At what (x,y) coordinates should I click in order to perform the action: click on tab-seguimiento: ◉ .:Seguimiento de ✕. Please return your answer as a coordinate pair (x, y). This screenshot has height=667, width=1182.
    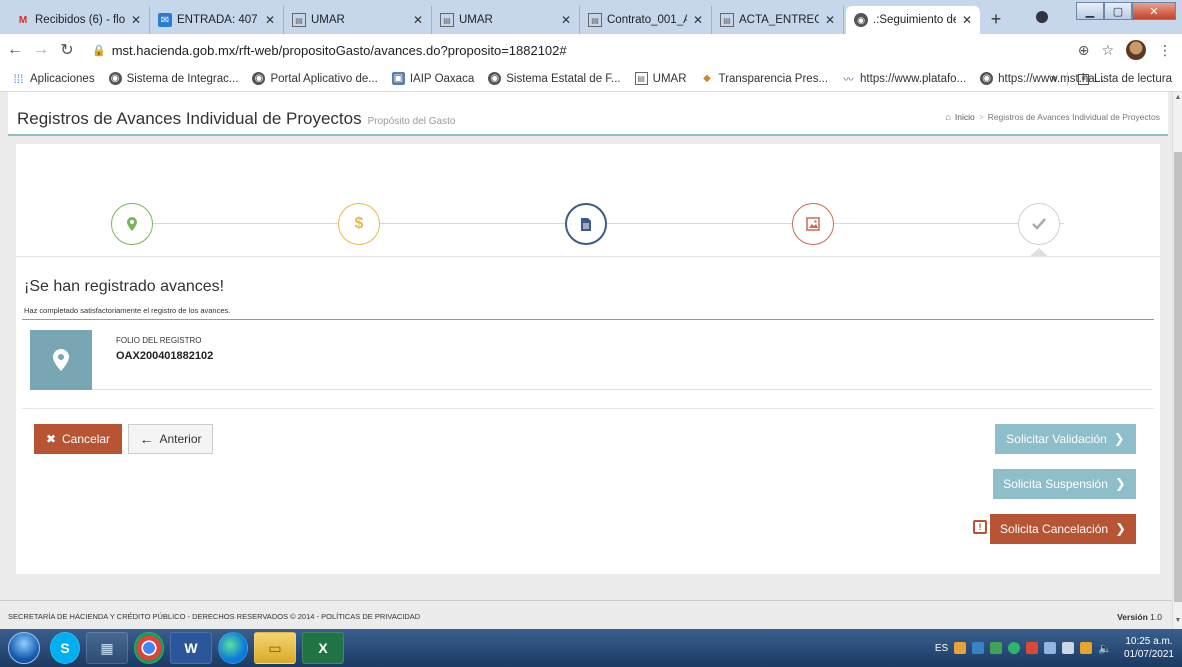
    Looking at the image, I should click on (913, 20).